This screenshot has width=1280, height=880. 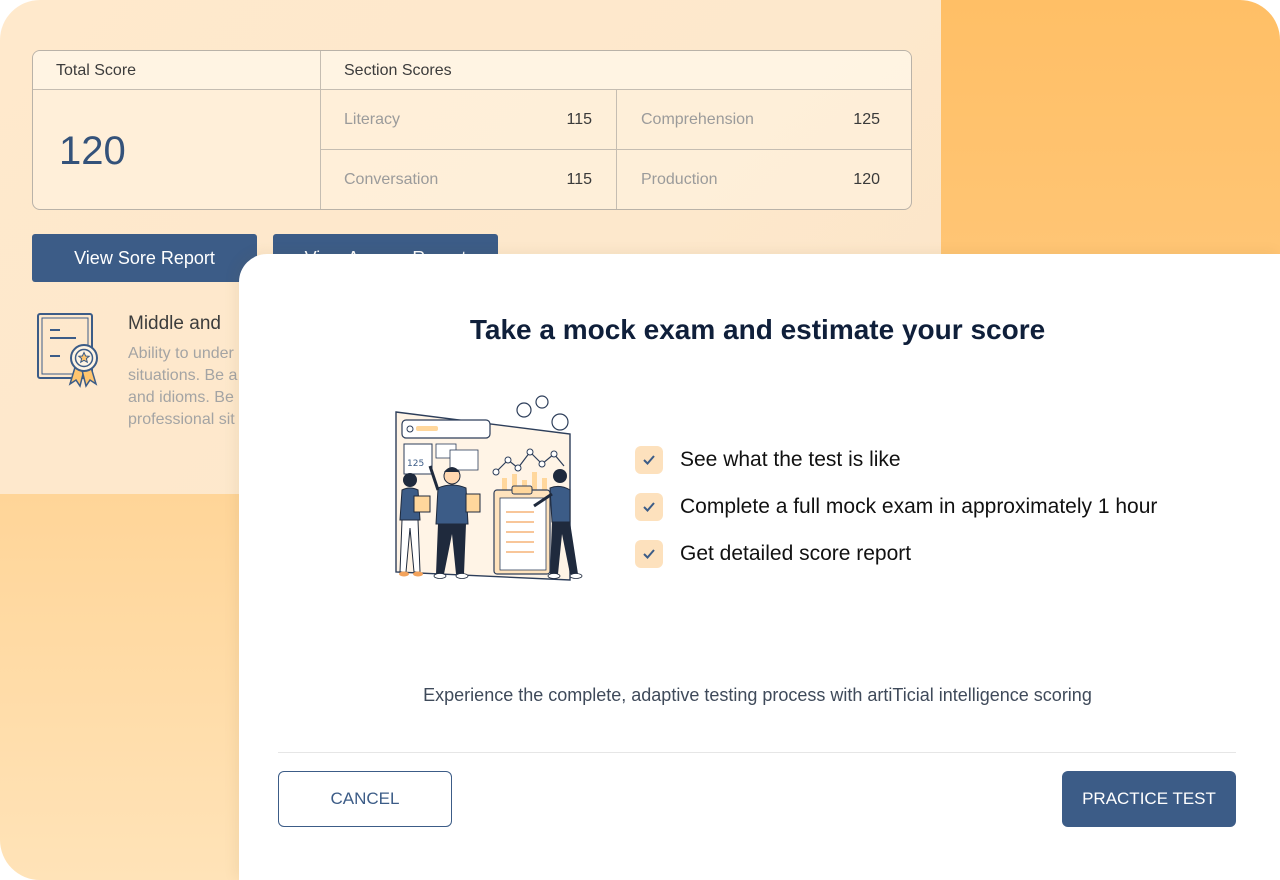 I want to click on view-score-report-button: View Sore Report, so click(x=144, y=258).